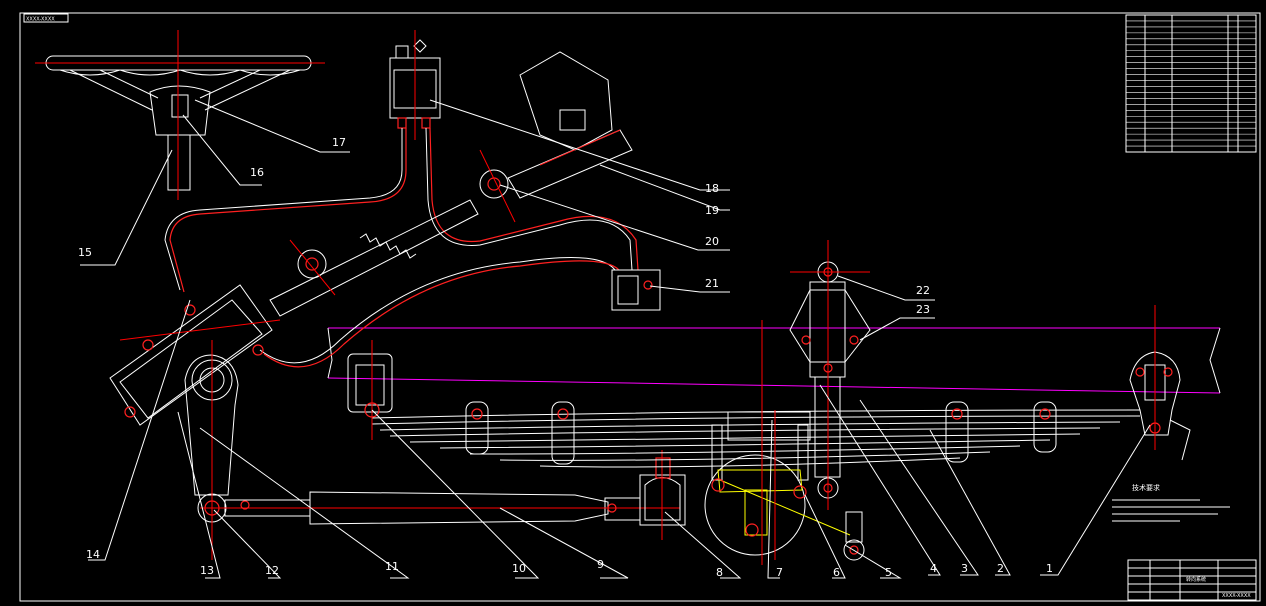 The image size is (1266, 606). I want to click on ball-joint, so click(662, 495).